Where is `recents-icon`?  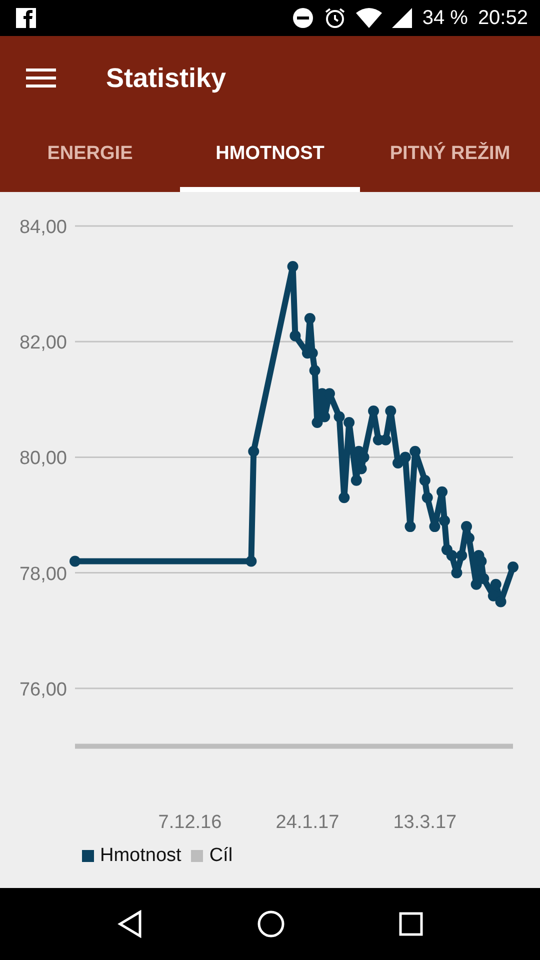 recents-icon is located at coordinates (411, 924).